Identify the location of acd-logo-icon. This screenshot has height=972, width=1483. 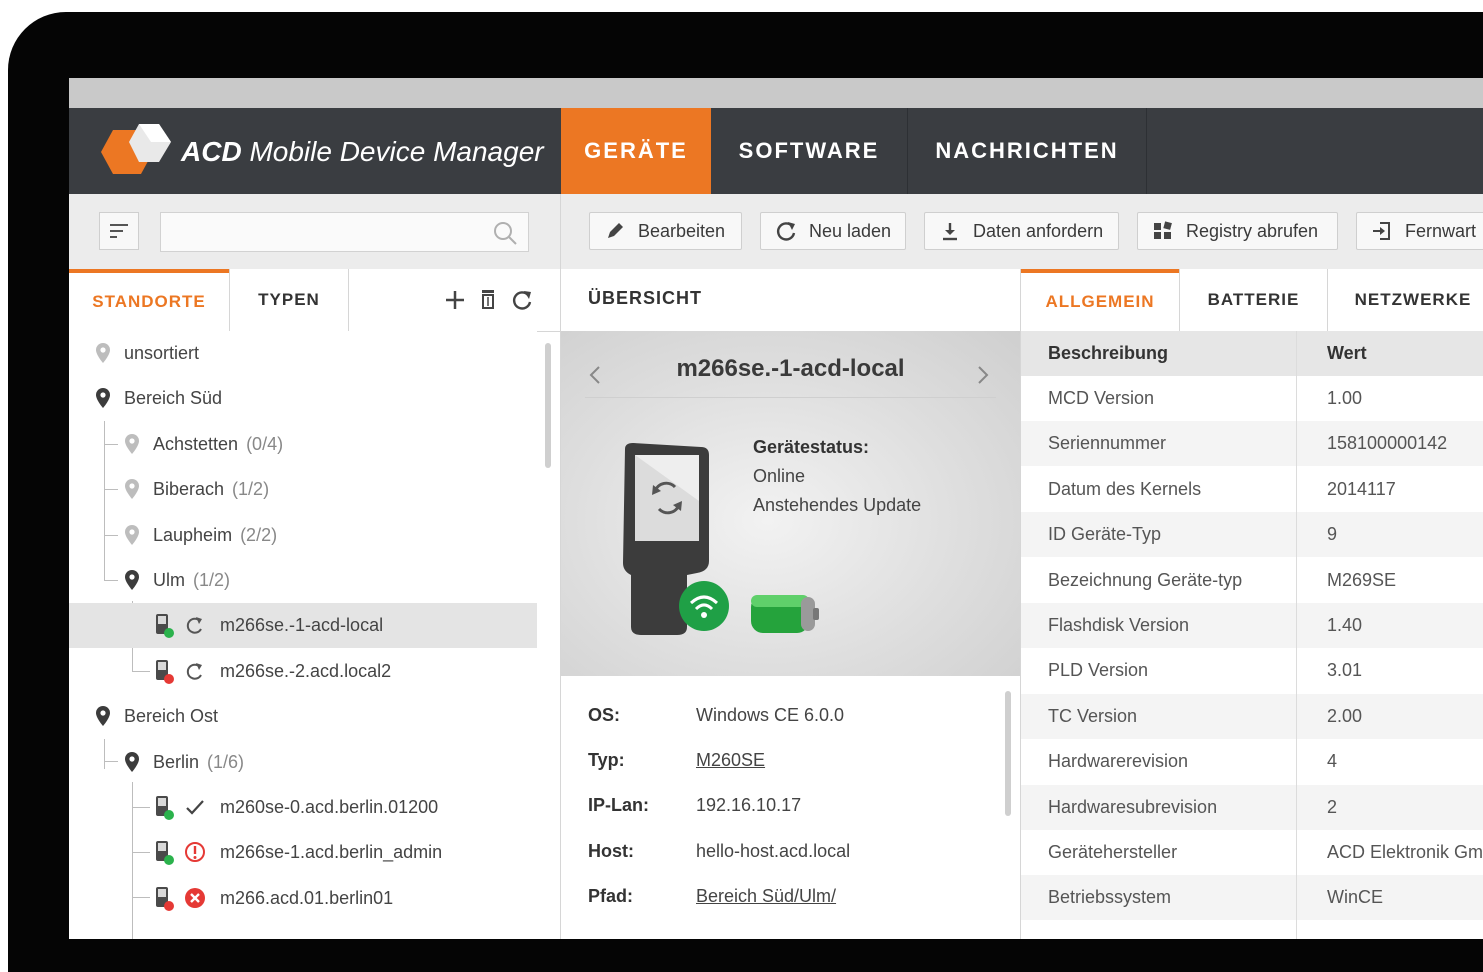
(136, 149).